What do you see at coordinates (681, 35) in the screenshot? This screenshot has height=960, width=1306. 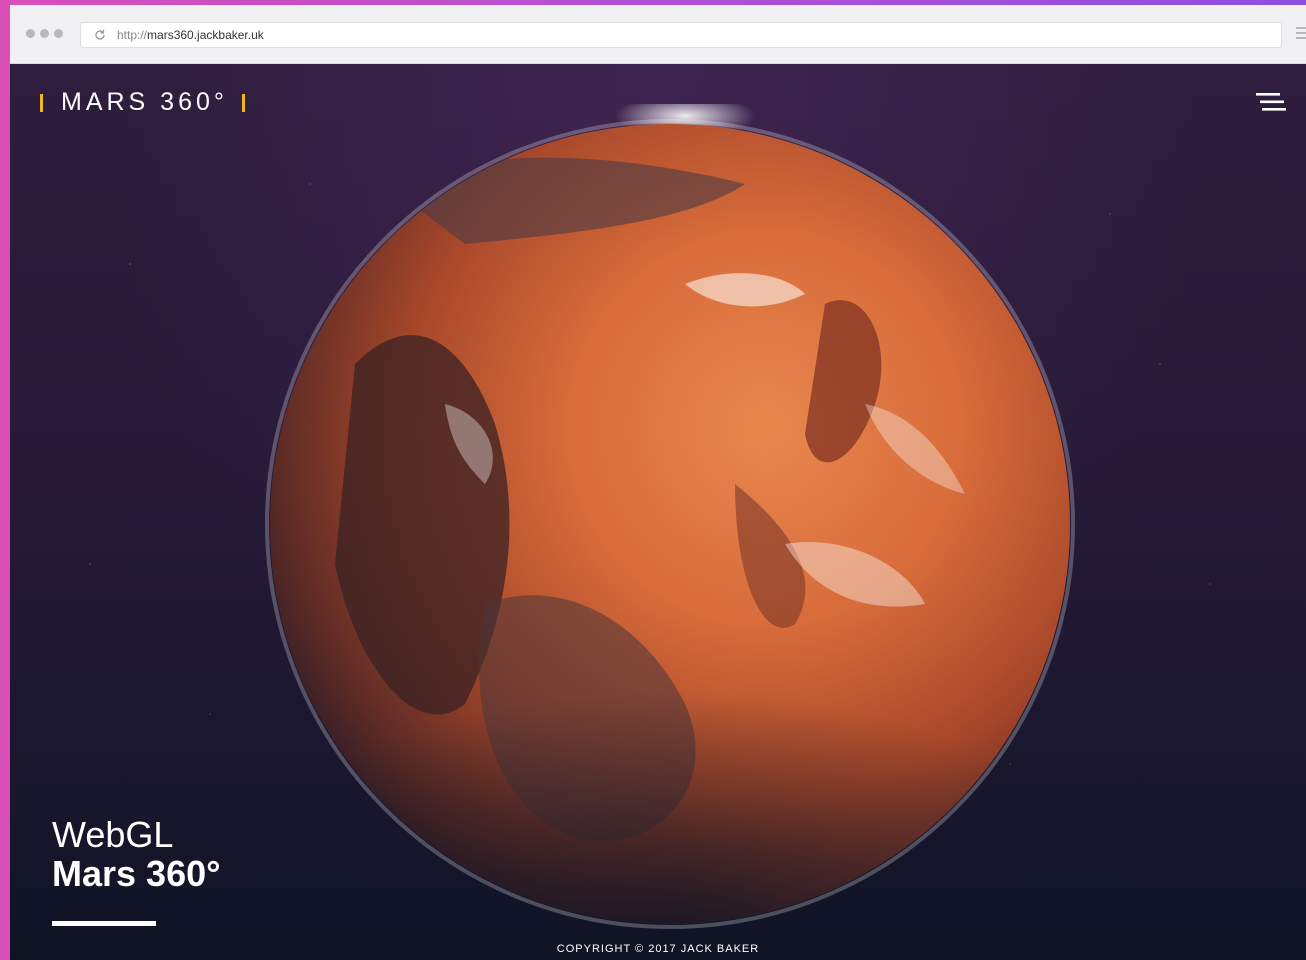 I see `address-bar: http://mars360.jackbaker.uk` at bounding box center [681, 35].